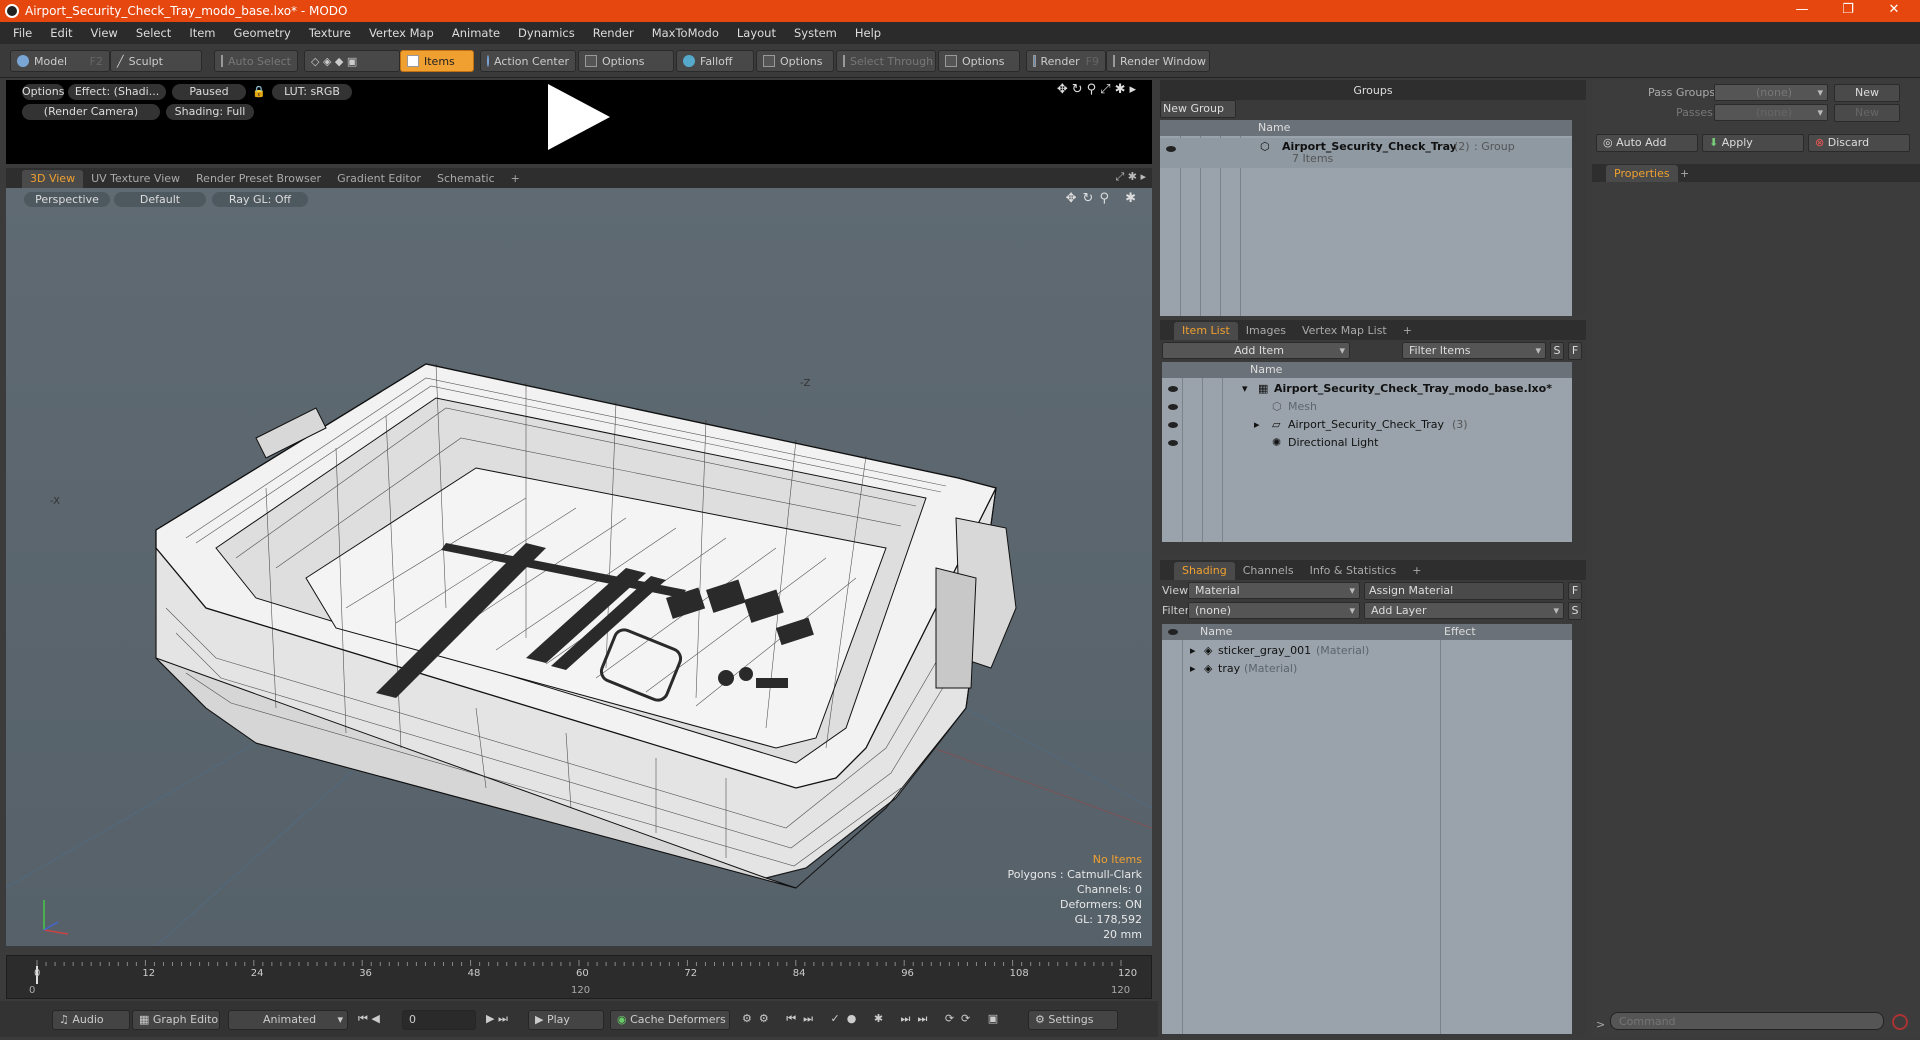 The image size is (1920, 1040). Describe the element at coordinates (210, 112) in the screenshot. I see `shading-dropdown: Shading: Full` at that location.